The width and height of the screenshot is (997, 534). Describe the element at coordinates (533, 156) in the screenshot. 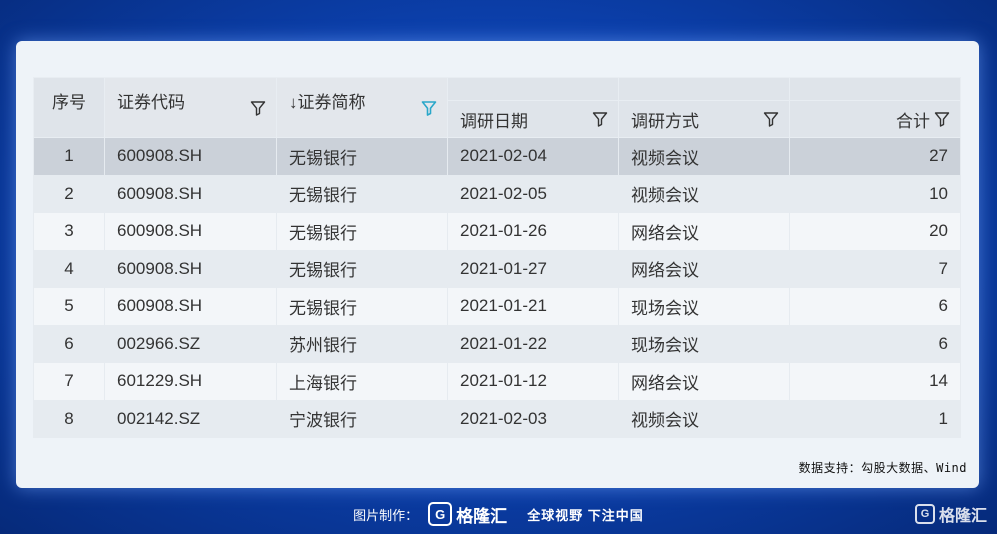

I see `cell-date: 2021-02-04` at that location.